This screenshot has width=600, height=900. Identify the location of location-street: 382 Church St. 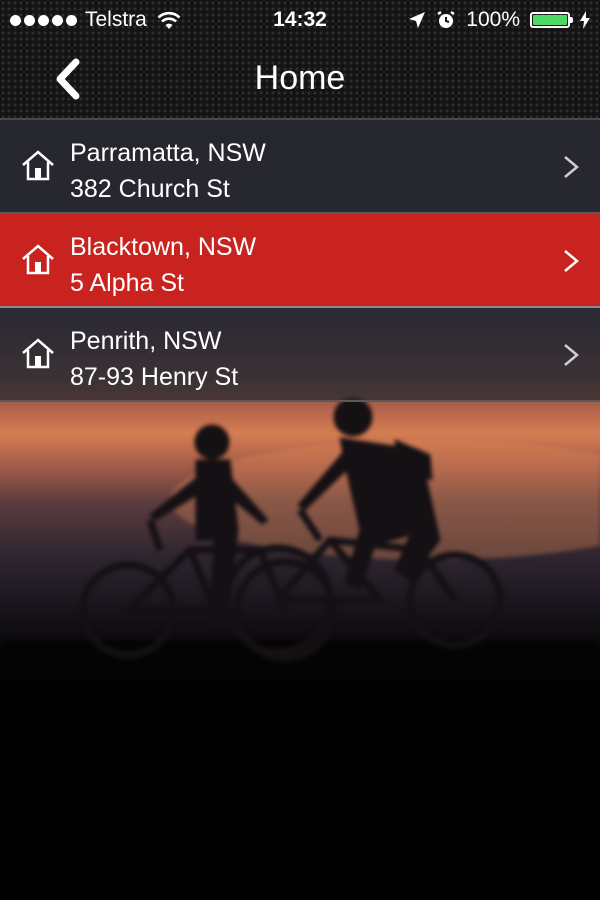
(150, 189).